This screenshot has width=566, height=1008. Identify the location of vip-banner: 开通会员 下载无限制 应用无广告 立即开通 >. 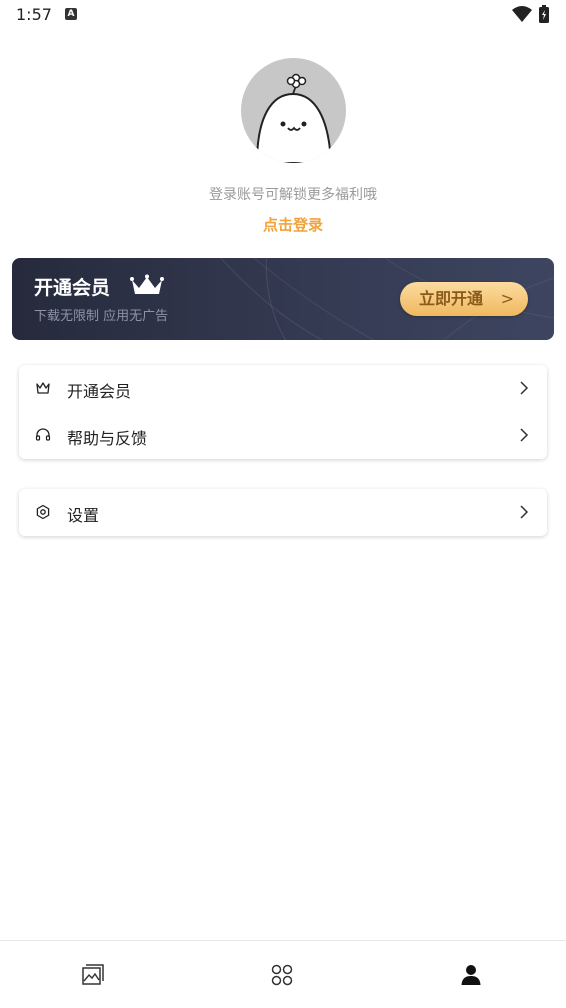
(283, 299).